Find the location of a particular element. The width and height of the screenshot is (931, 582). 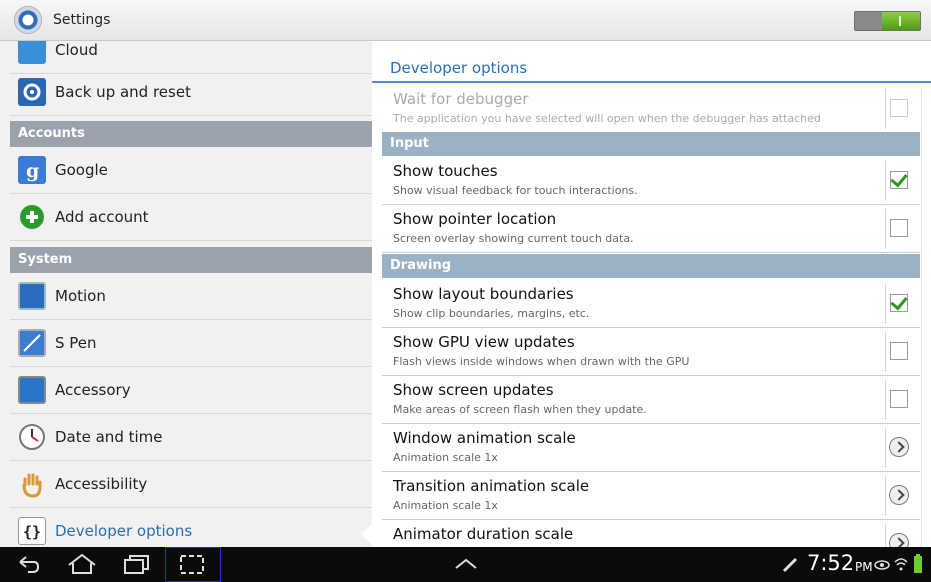

motion-icon is located at coordinates (32, 296).